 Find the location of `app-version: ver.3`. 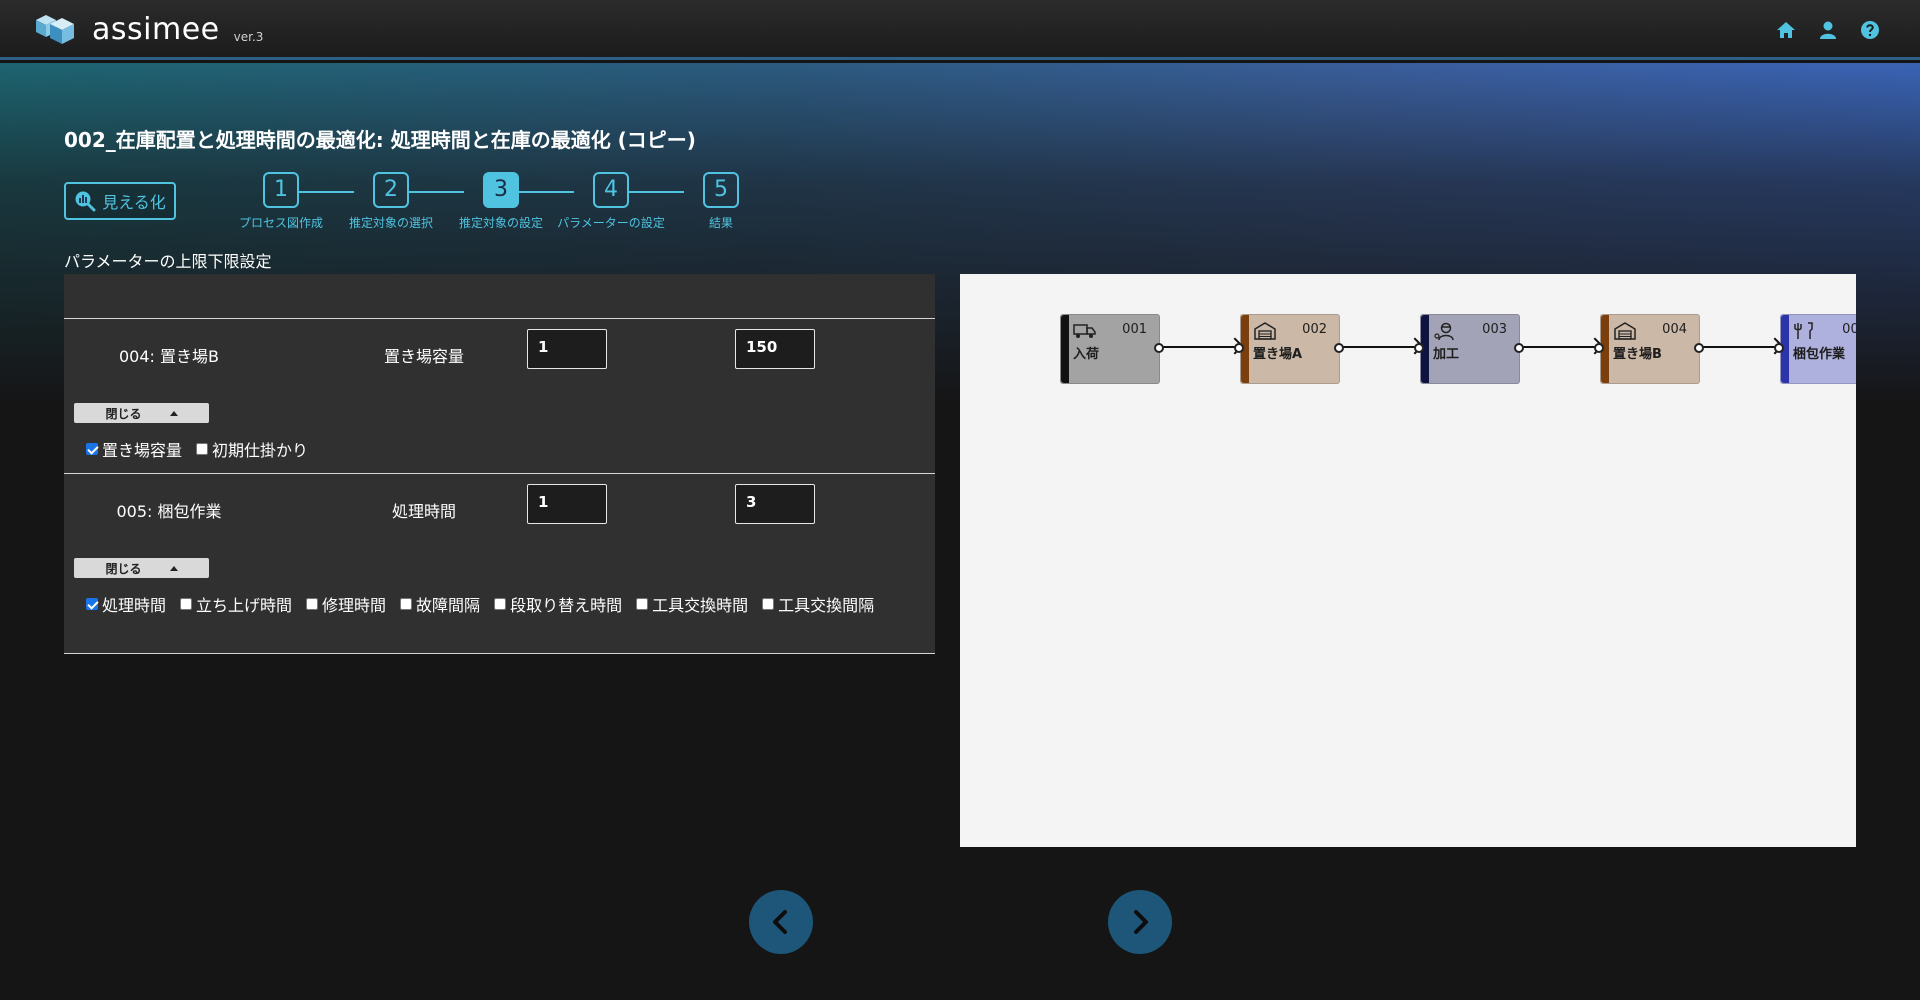

app-version: ver.3 is located at coordinates (248, 37).